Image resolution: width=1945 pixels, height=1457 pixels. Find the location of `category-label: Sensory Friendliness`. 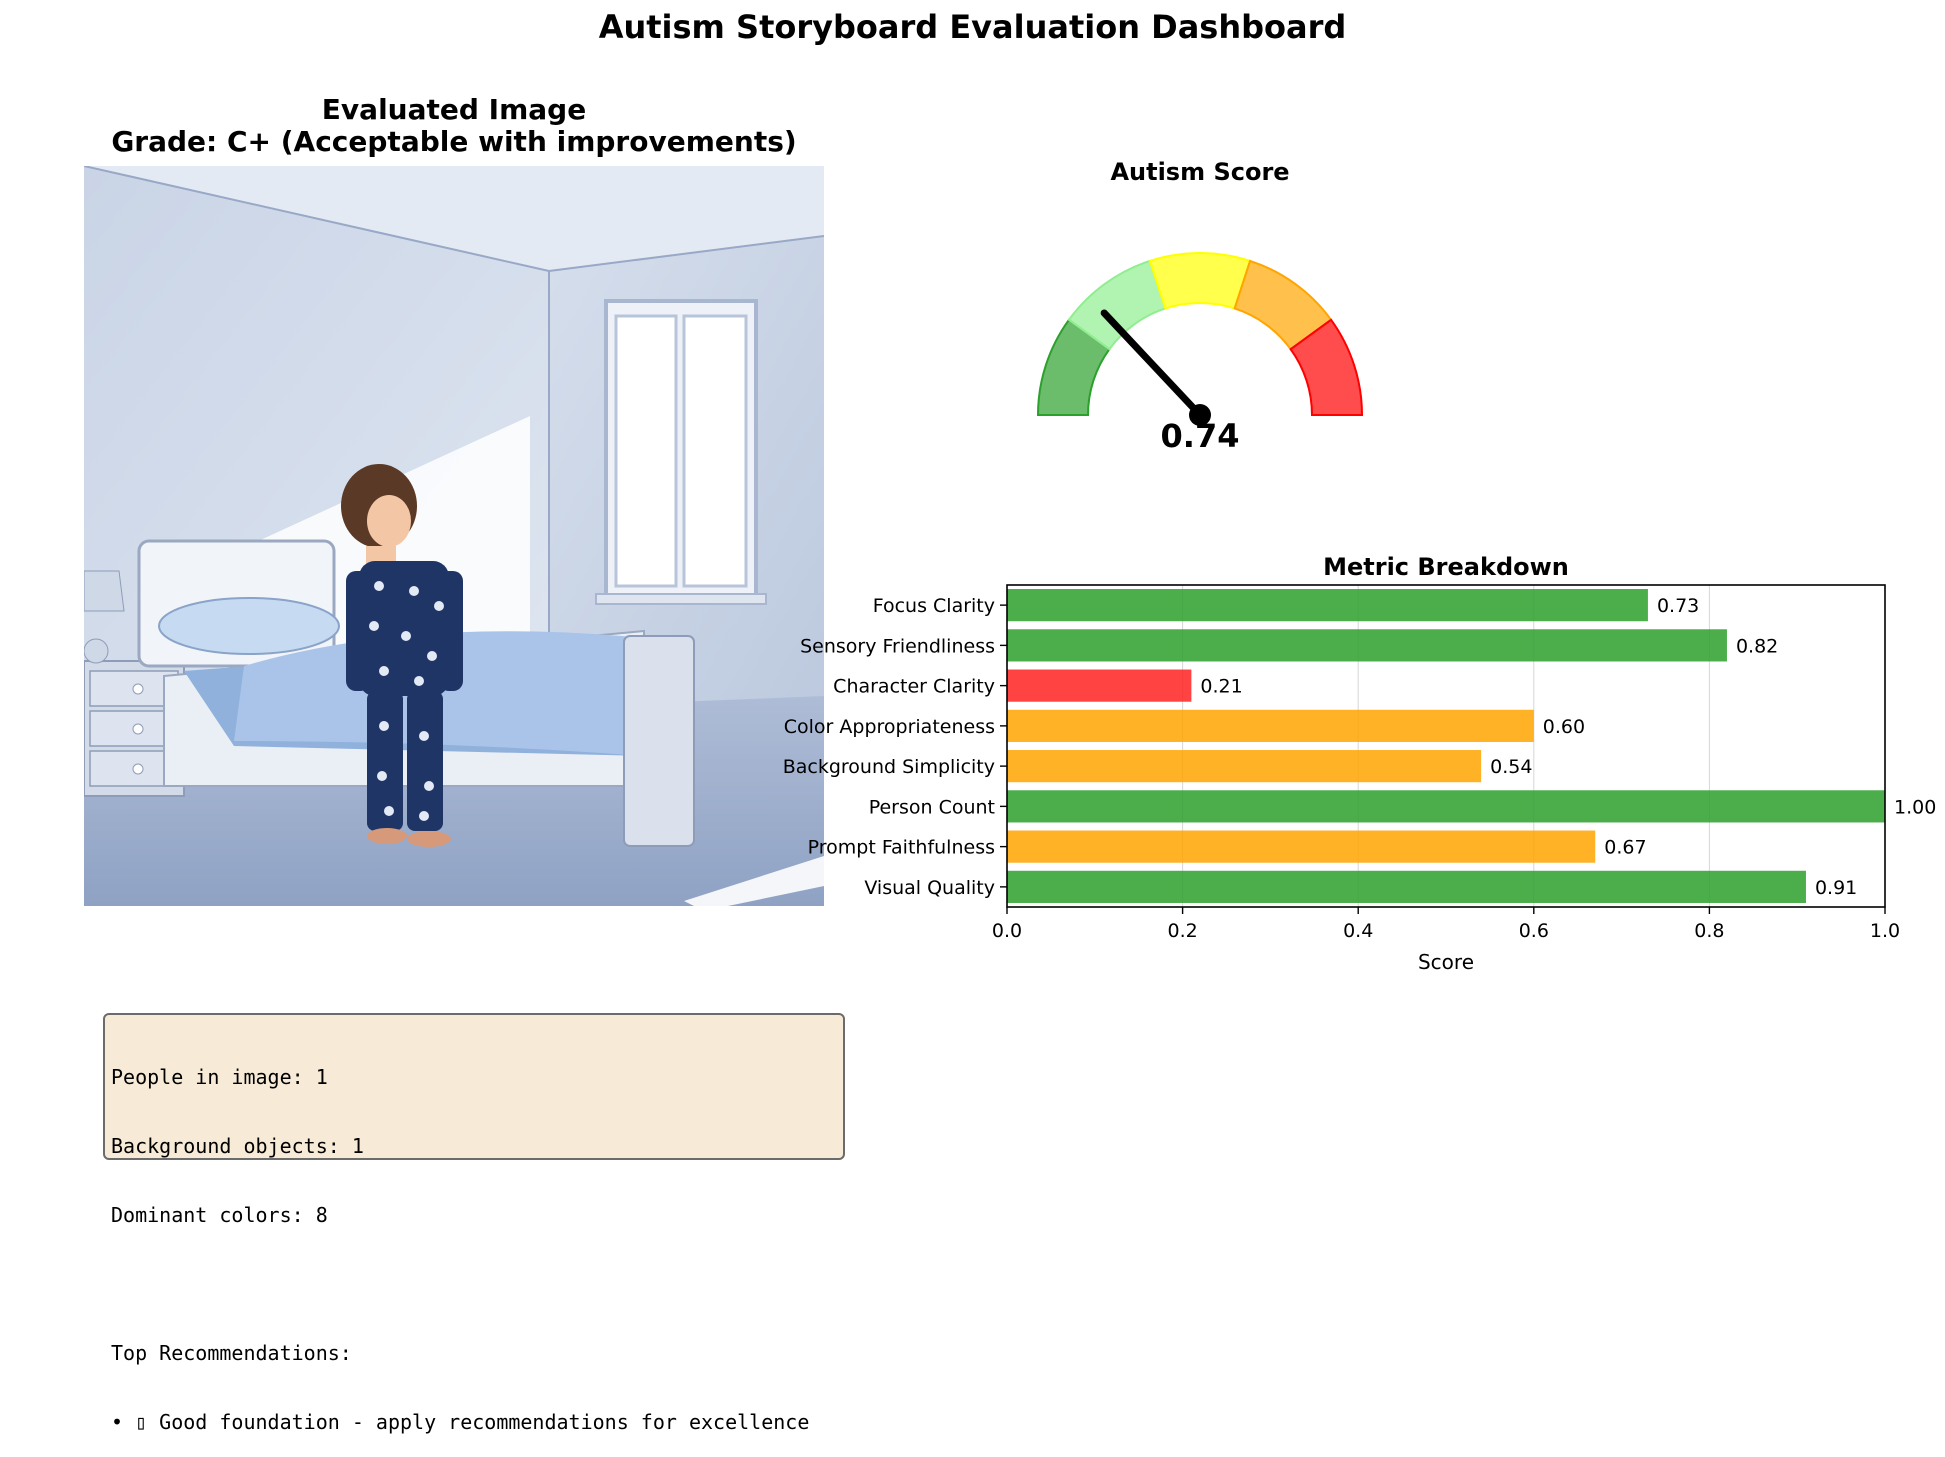

category-label: Sensory Friendliness is located at coordinates (897, 646).